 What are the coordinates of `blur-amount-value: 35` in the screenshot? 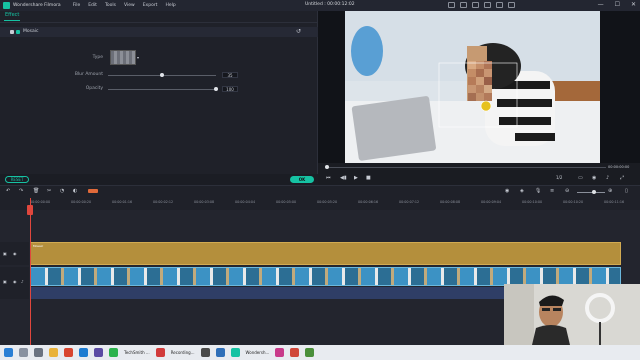 It's located at (230, 75).